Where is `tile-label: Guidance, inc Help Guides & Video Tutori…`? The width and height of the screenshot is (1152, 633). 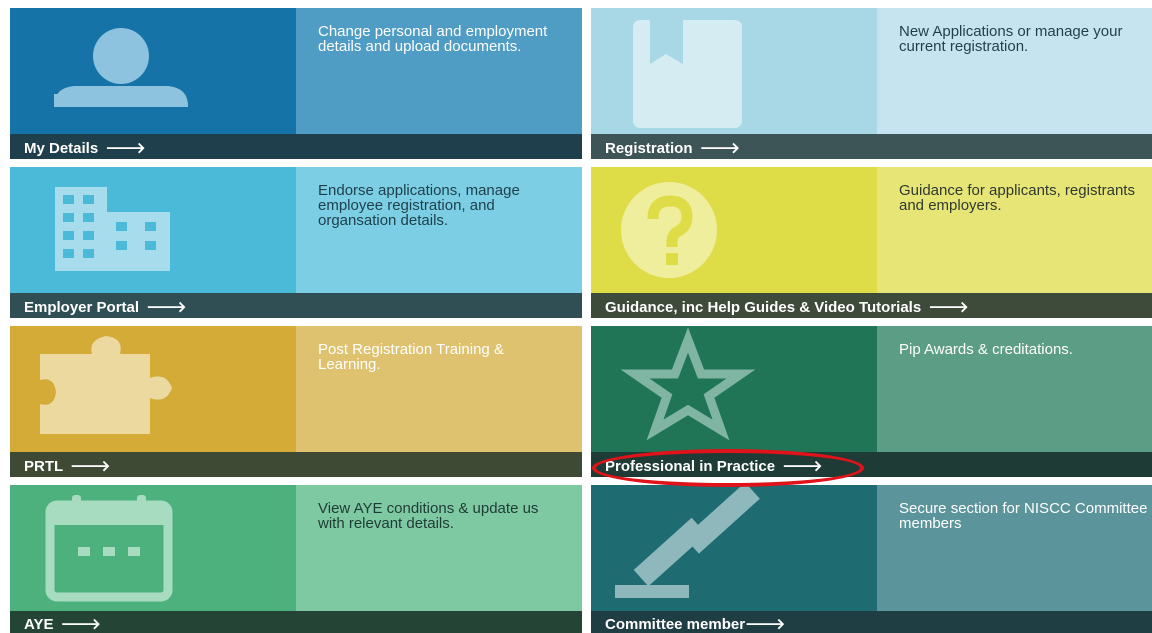
tile-label: Guidance, inc Help Guides & Video Tutori… is located at coordinates (763, 307).